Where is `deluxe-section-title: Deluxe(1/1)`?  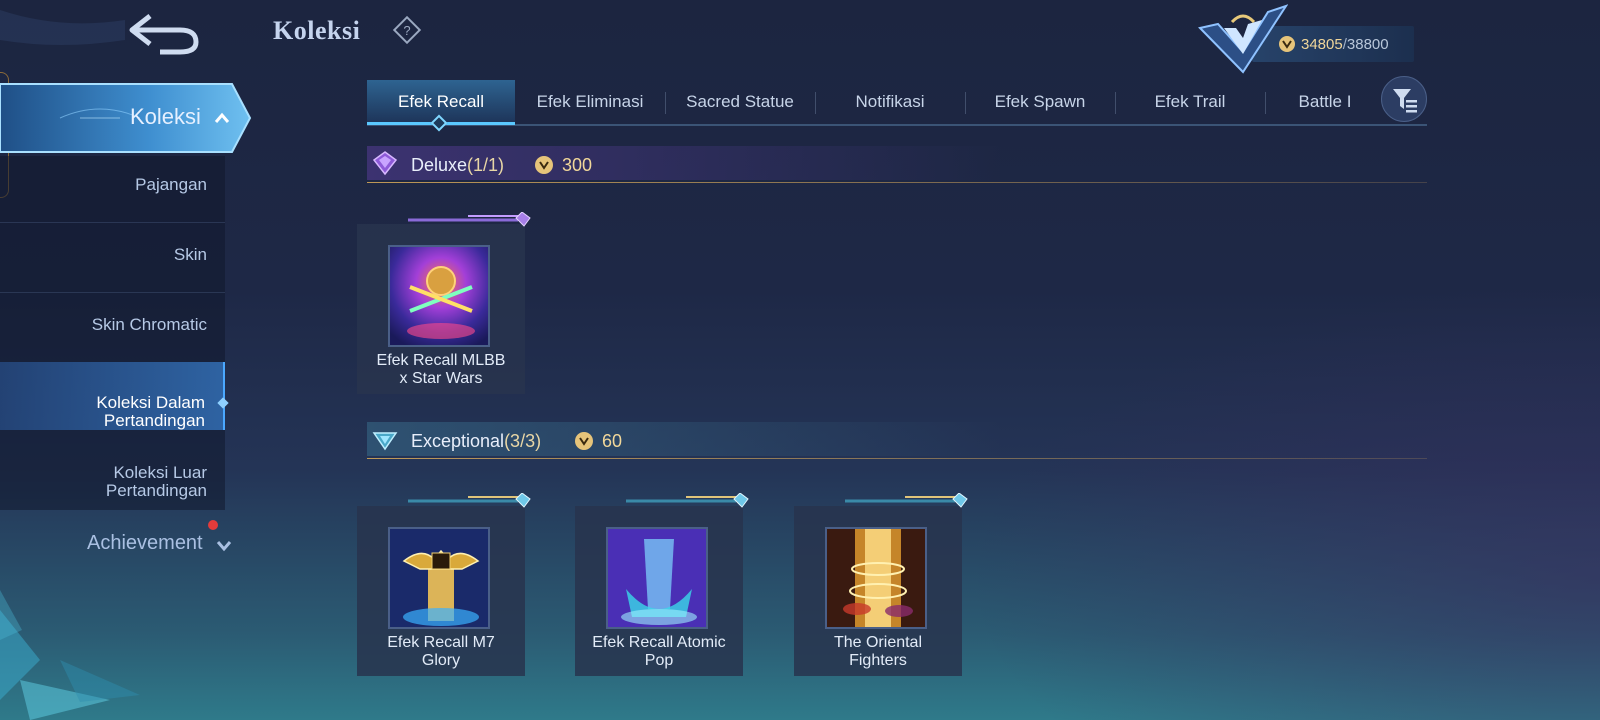
deluxe-section-title: Deluxe(1/1) is located at coordinates (457, 165).